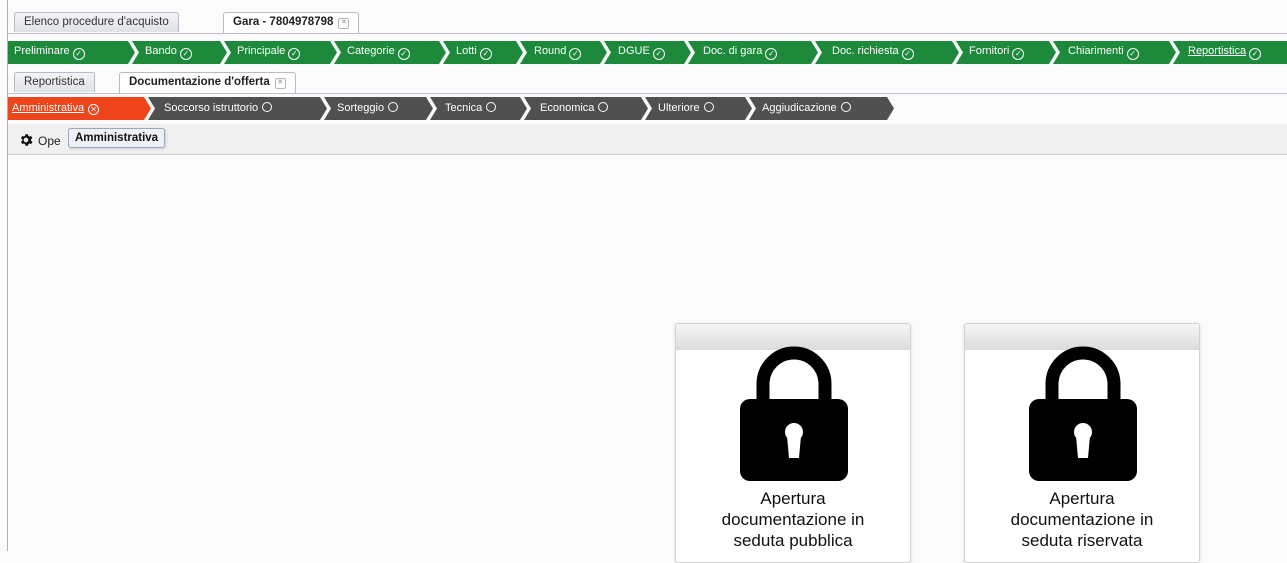 This screenshot has height=563, width=1287. Describe the element at coordinates (466, 51) in the screenshot. I see `workflow-step-label: Lotti` at that location.